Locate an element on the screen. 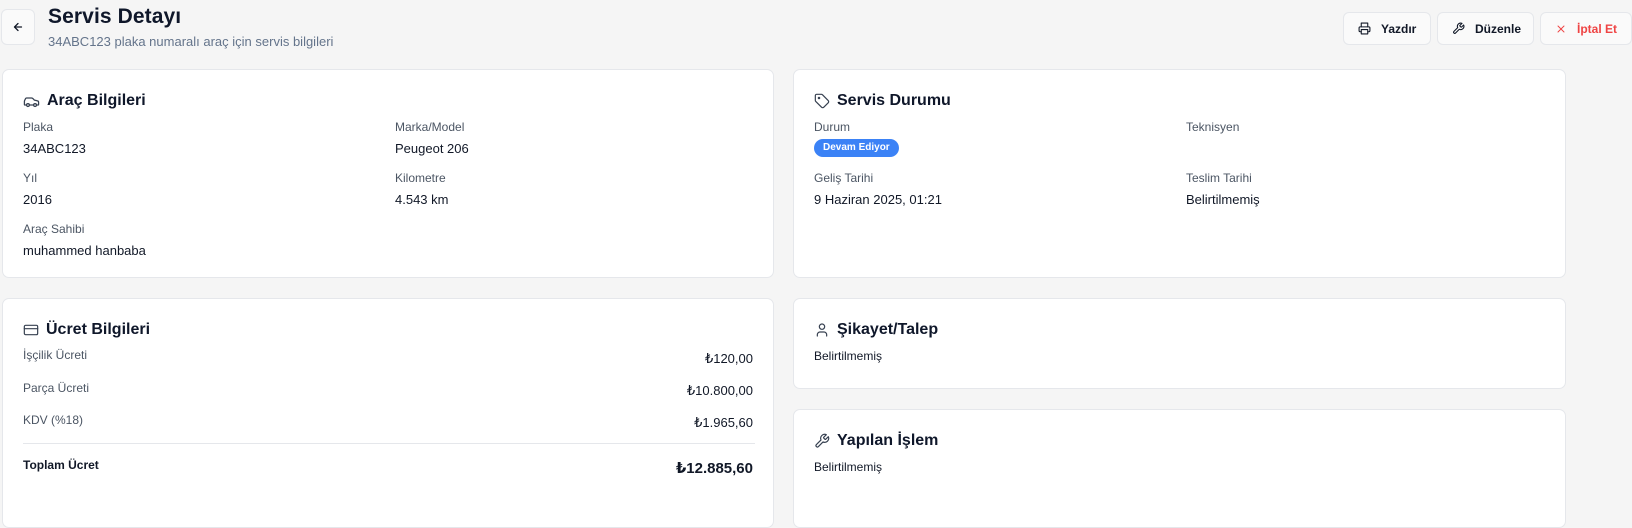  arrival-date-value: 9 Haziran 2025, 01:21 is located at coordinates (878, 199).